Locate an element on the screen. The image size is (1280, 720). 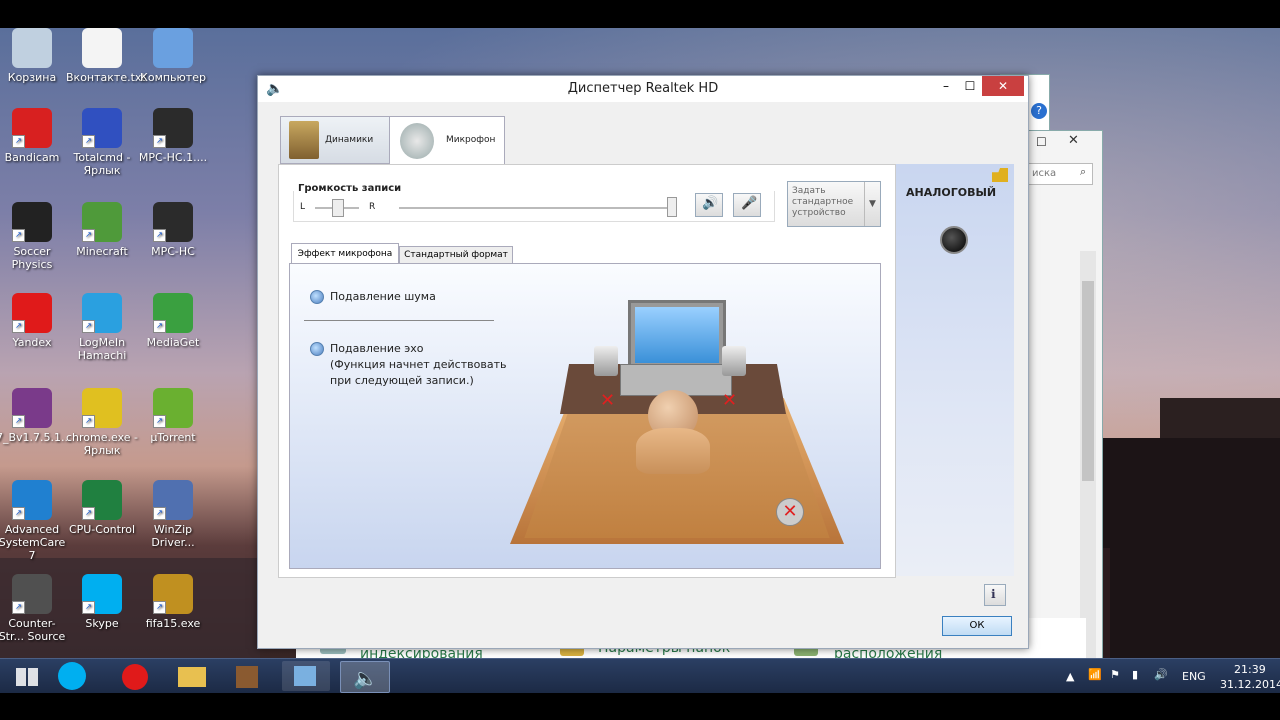
dialog-title: Диспетчер Realtek HD is located at coordinates (643, 88).